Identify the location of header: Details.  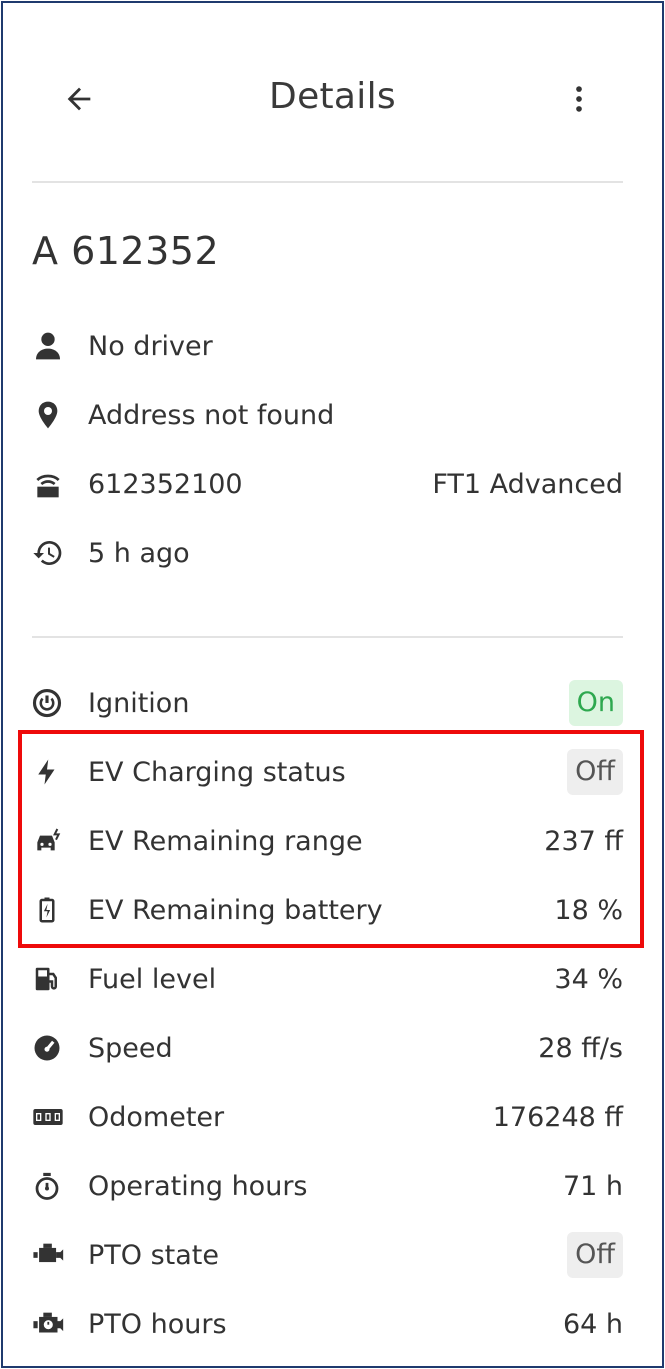
(332, 93).